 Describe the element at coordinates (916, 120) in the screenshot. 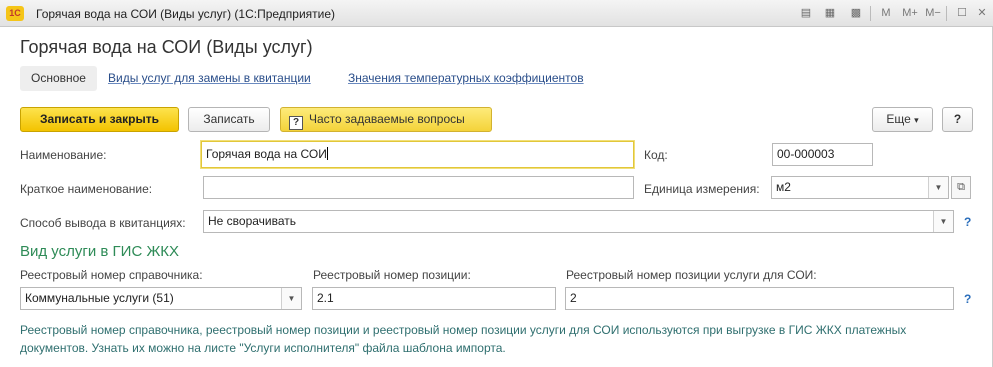

I see `chevron-down-icon: ▾` at that location.